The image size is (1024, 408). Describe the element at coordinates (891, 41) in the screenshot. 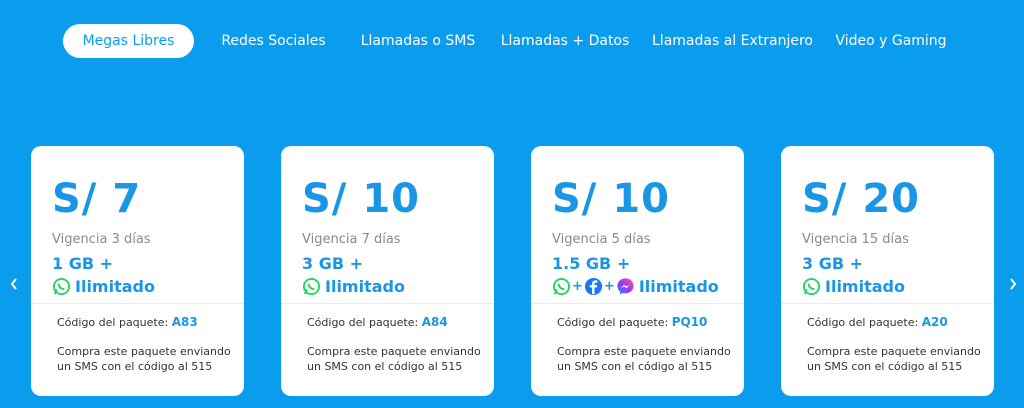

I see `tab-video-gaming: Video y Gaming` at that location.